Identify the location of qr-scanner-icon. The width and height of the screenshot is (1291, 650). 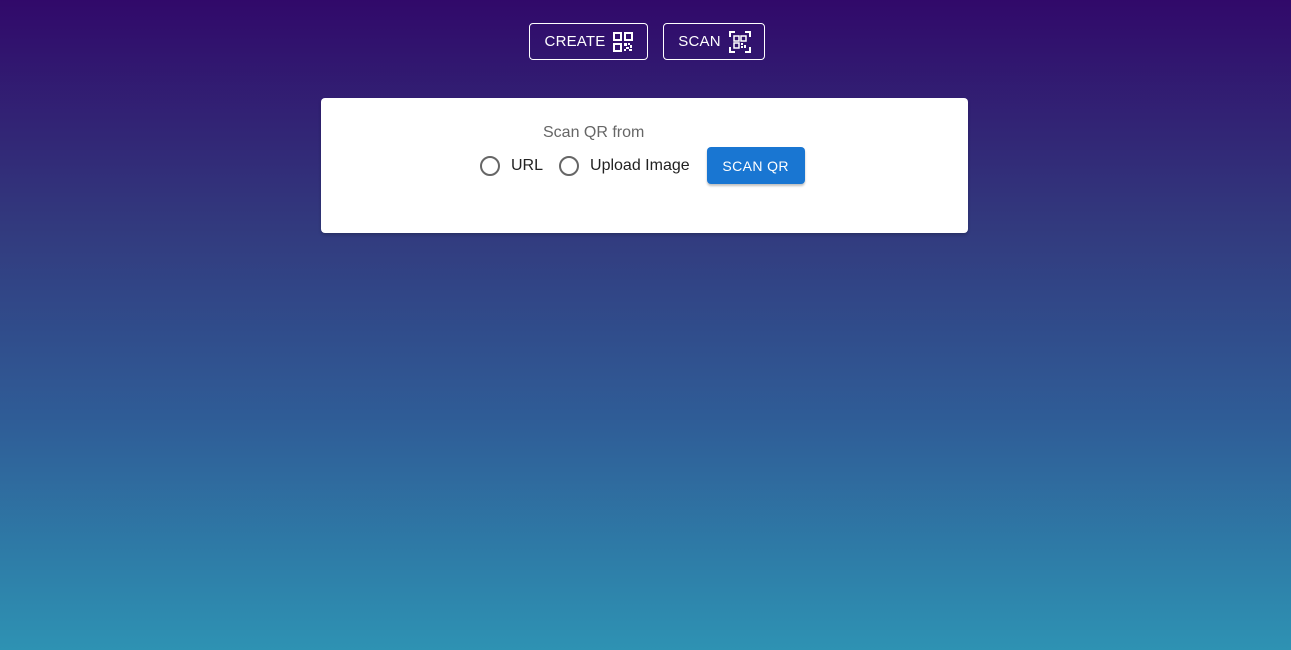
(739, 41).